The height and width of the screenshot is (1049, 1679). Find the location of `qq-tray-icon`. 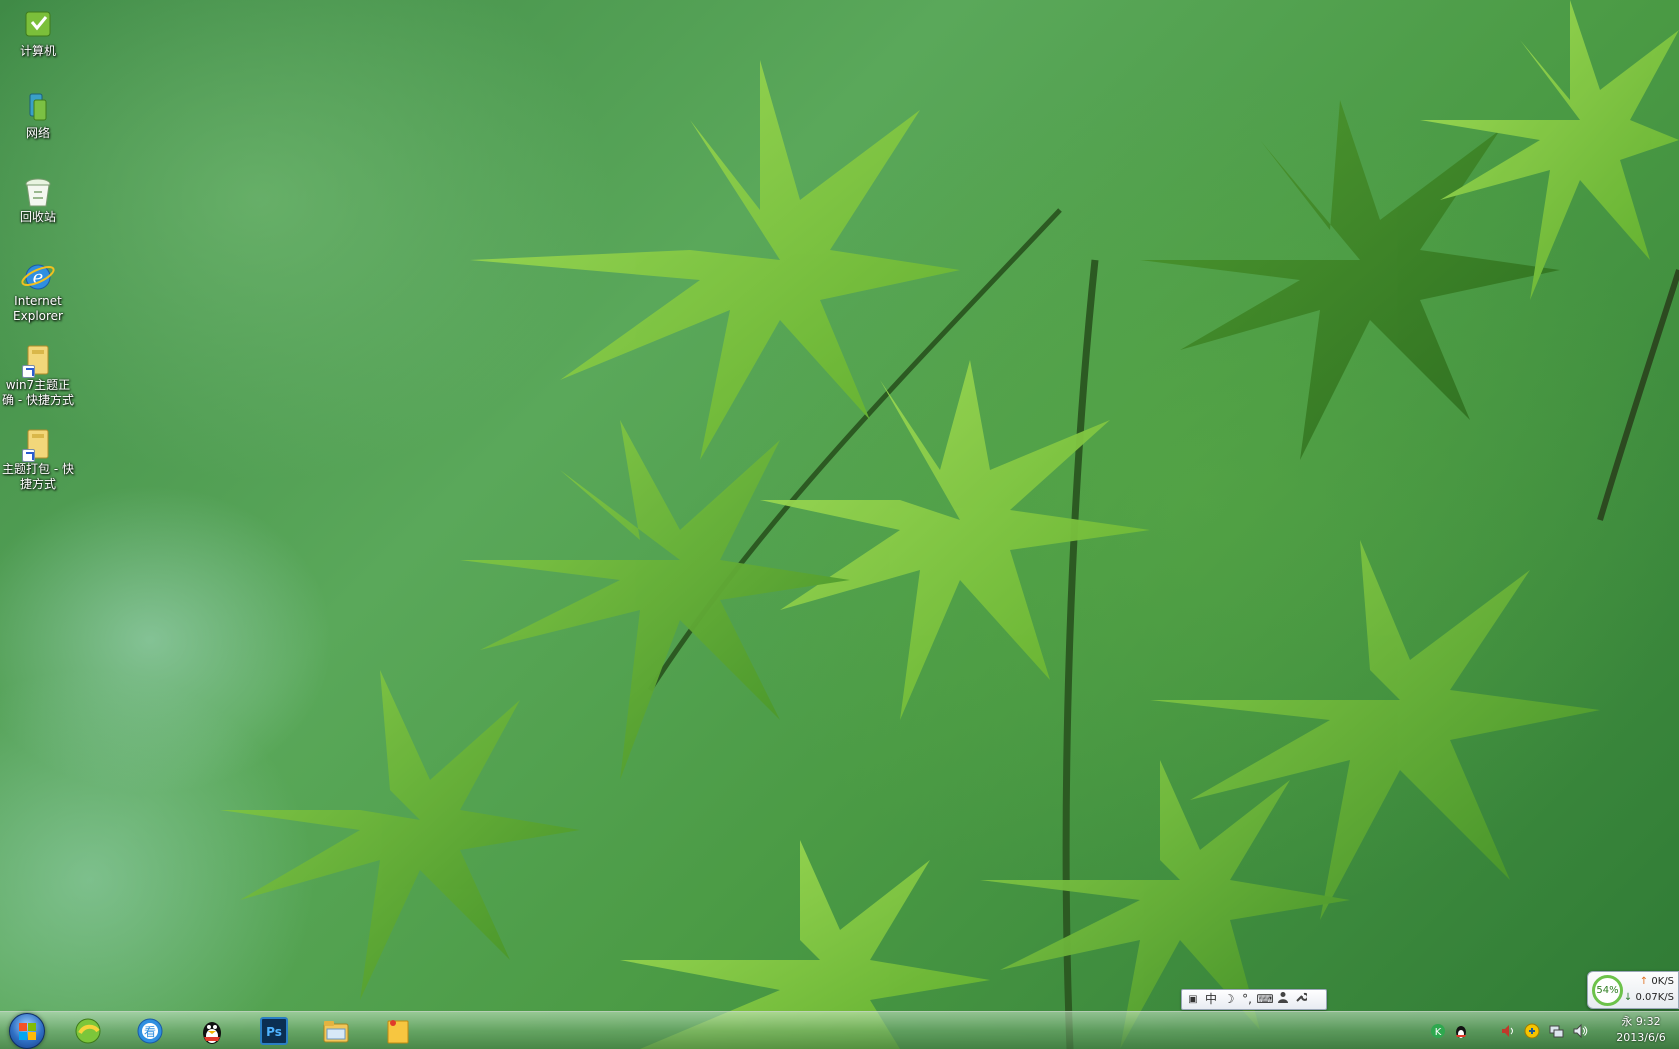

qq-tray-icon is located at coordinates (1461, 1031).